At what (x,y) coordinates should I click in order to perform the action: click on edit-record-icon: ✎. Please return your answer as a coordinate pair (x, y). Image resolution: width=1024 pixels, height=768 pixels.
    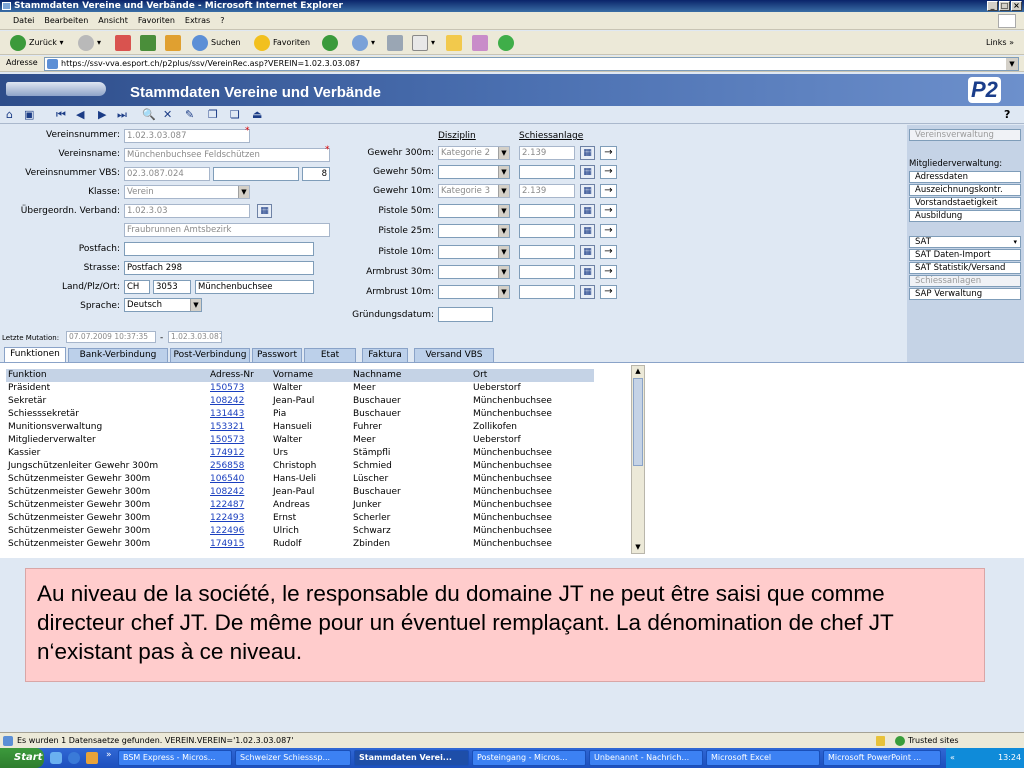
    Looking at the image, I should click on (189, 115).